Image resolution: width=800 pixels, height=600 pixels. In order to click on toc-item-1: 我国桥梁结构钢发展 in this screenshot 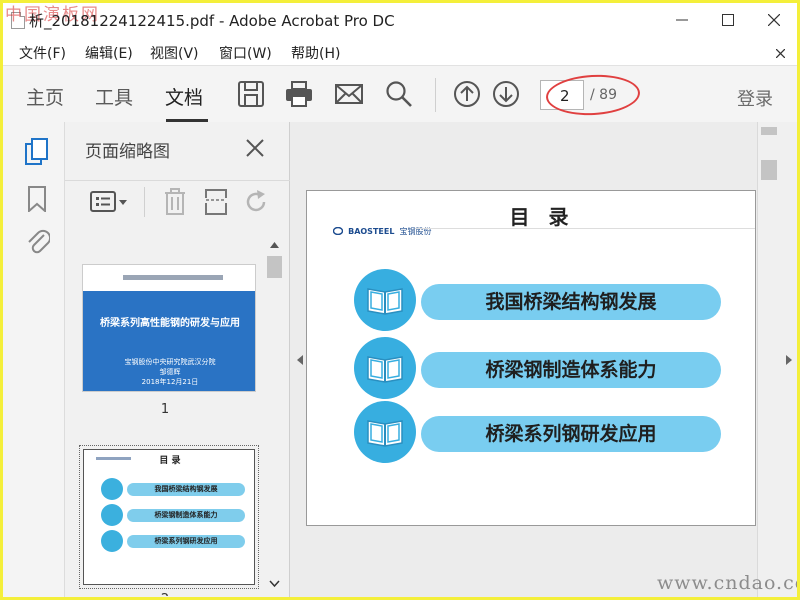, I will do `click(539, 301)`.